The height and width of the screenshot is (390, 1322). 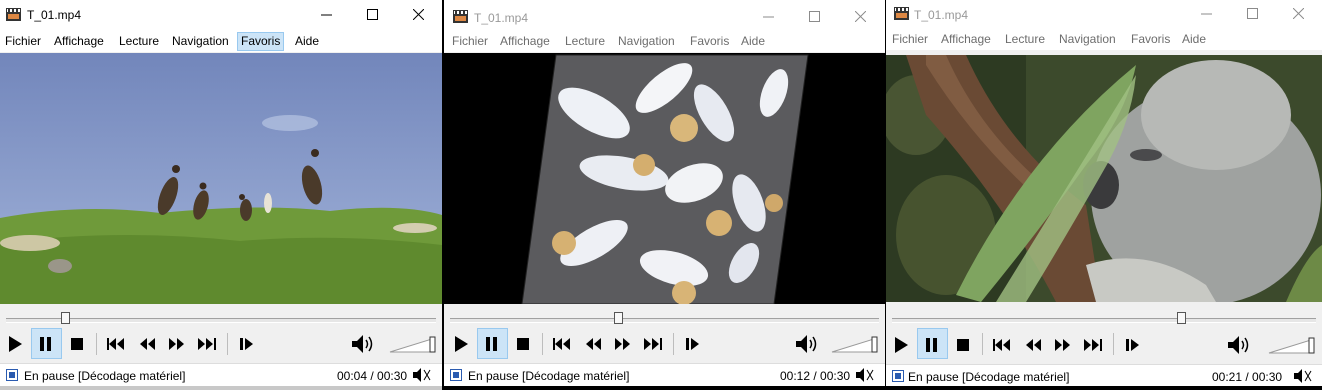 What do you see at coordinates (105, 376) in the screenshot?
I see `status-text: En pause [Décodage matériel]` at bounding box center [105, 376].